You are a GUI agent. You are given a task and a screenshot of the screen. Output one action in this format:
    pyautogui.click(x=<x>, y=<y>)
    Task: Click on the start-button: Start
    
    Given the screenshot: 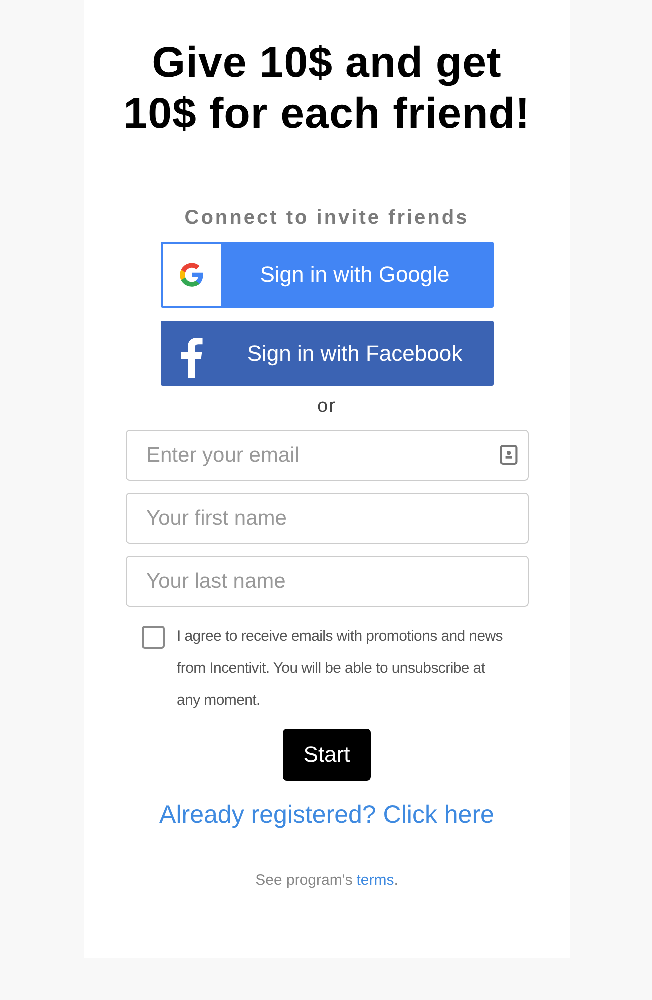 What is the action you would take?
    pyautogui.click(x=327, y=755)
    